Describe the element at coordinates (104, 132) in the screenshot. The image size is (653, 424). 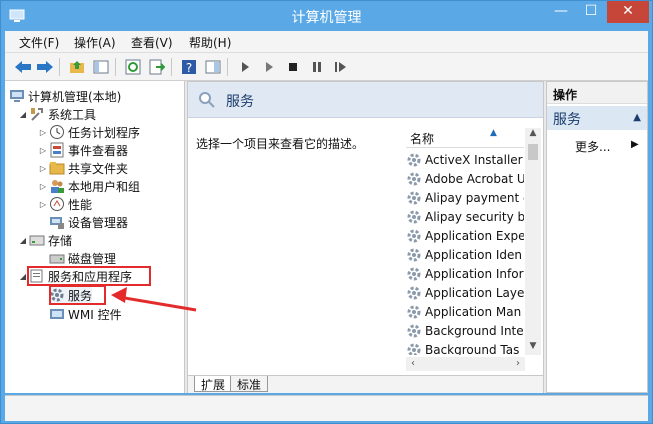
I see `tree-item-label: 任务计划程序` at that location.